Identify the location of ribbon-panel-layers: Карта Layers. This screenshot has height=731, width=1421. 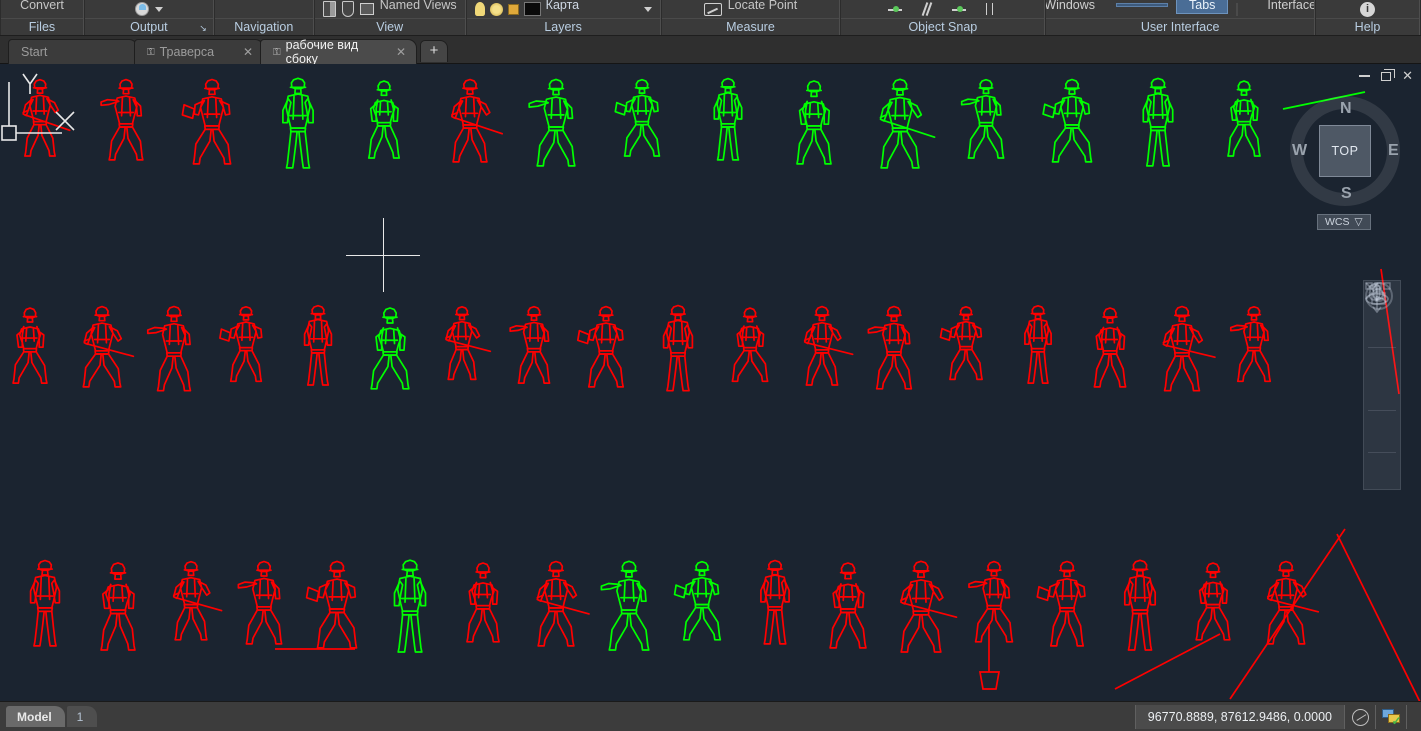
(563, 17).